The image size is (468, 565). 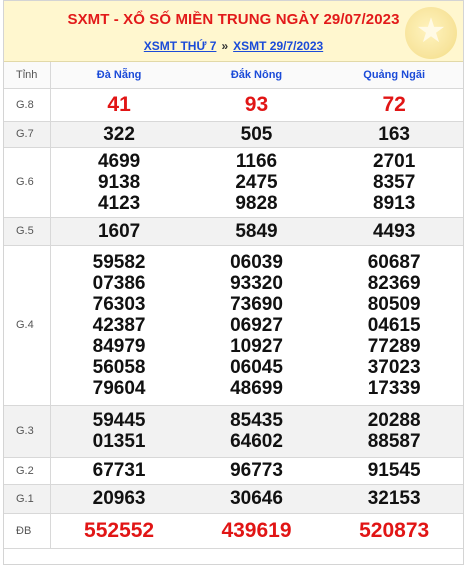 I want to click on prize-number: 04615, so click(x=394, y=325).